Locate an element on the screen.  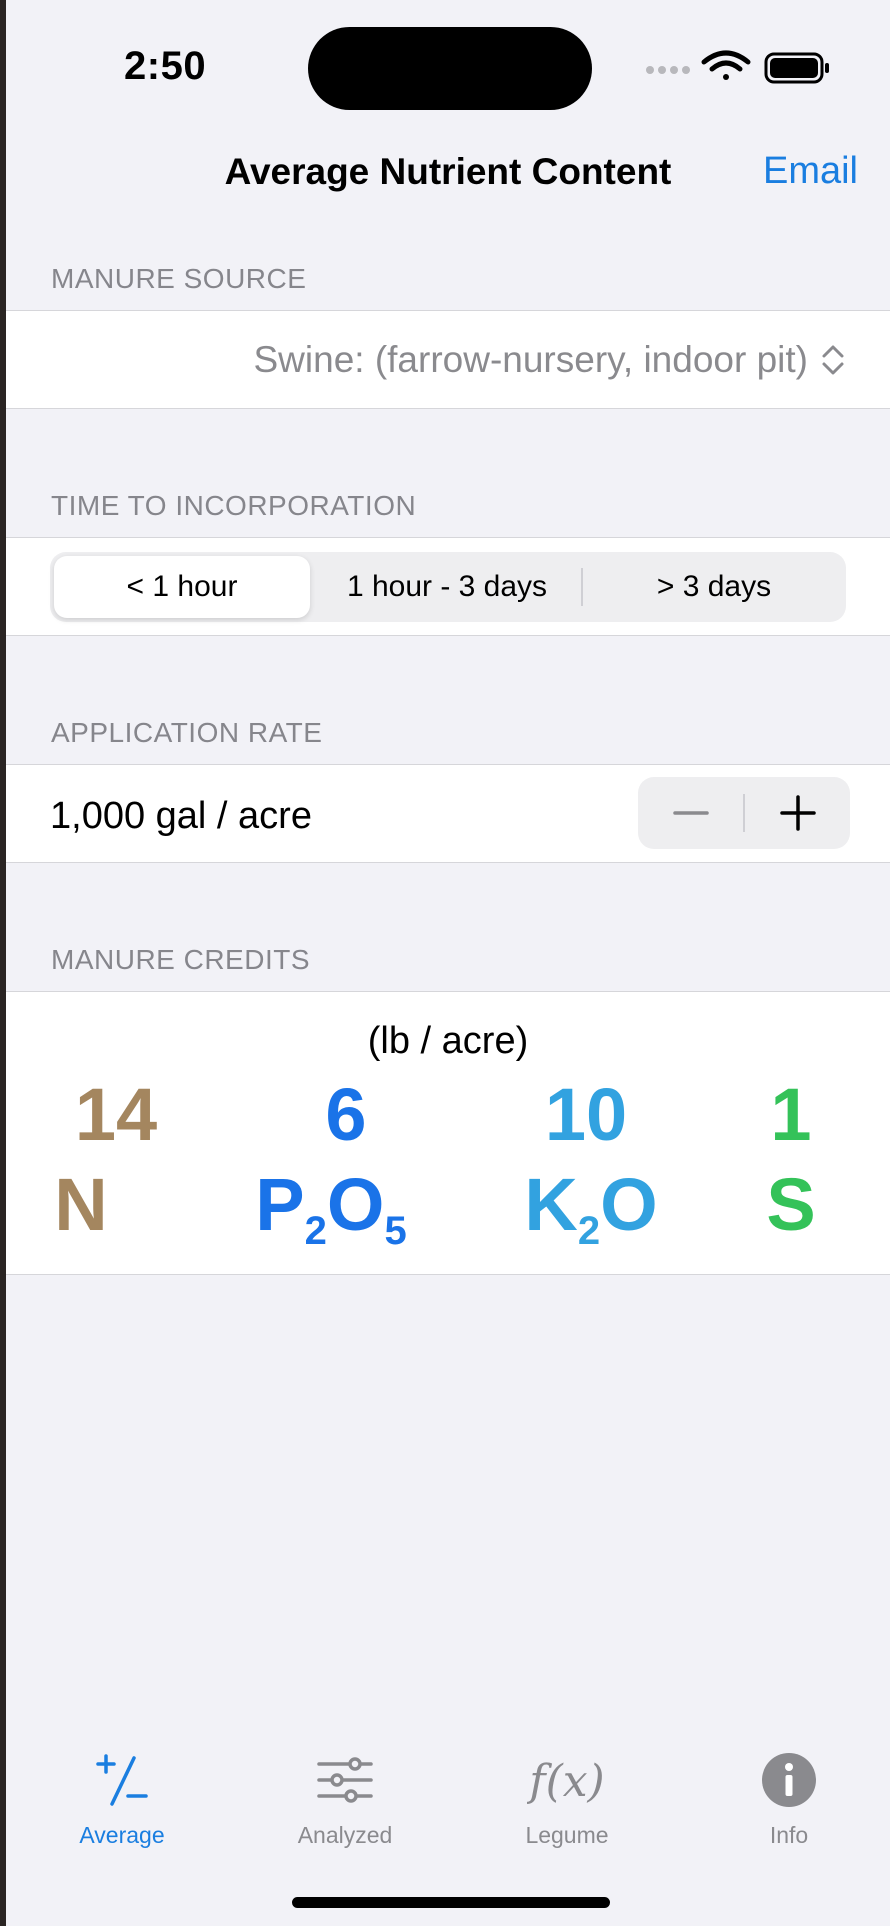
potash-subscript-2: 2 is located at coordinates (589, 1231).